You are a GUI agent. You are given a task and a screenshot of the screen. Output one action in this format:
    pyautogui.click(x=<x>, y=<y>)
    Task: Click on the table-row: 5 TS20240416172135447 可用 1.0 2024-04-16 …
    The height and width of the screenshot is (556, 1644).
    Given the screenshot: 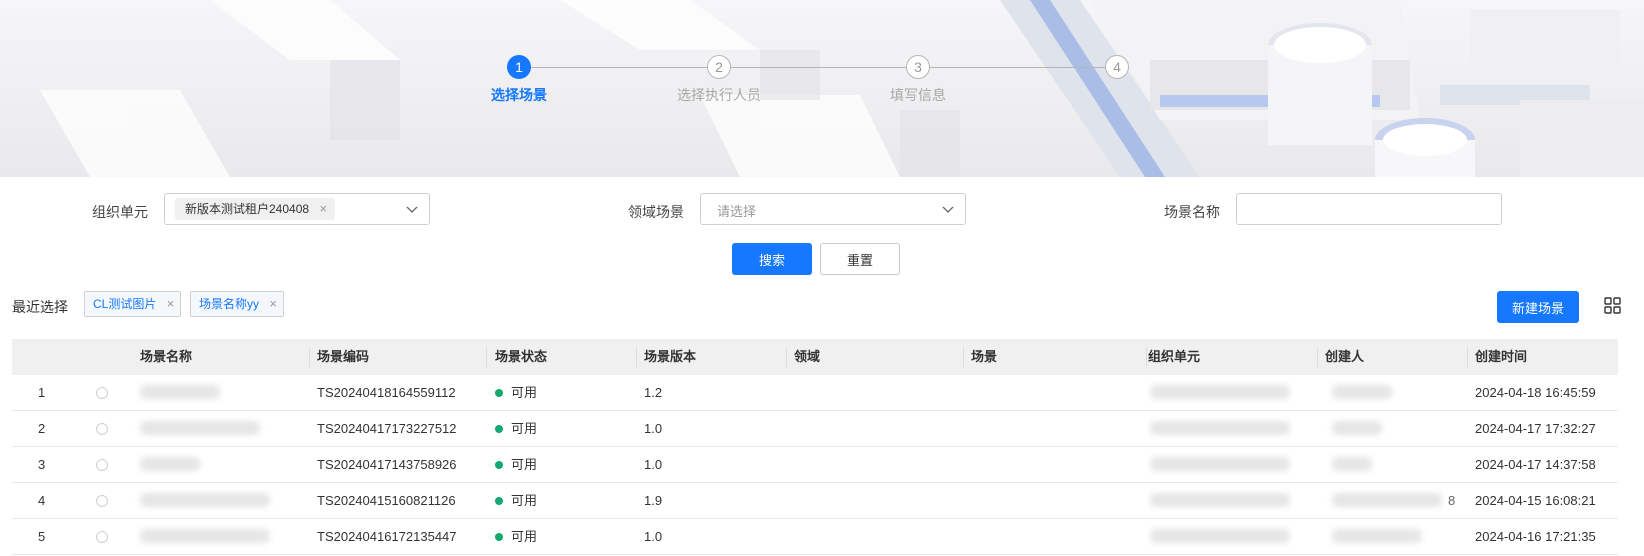 What is the action you would take?
    pyautogui.click(x=815, y=537)
    